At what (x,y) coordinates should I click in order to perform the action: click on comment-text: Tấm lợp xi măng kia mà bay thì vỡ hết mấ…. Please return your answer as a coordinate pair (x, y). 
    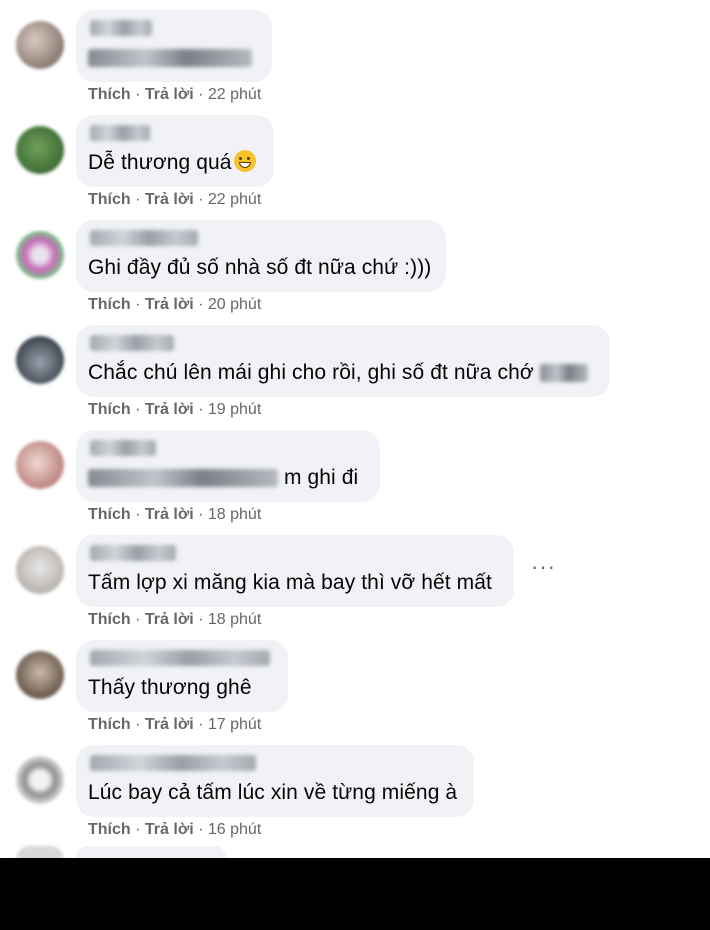
    Looking at the image, I should click on (290, 582).